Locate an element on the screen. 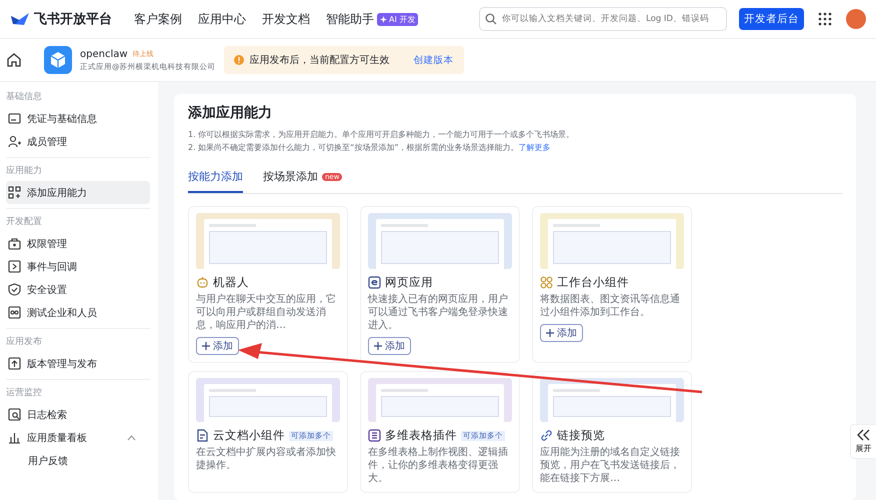 The width and height of the screenshot is (876, 500). learn-more-link: 了解更多 is located at coordinates (534, 147).